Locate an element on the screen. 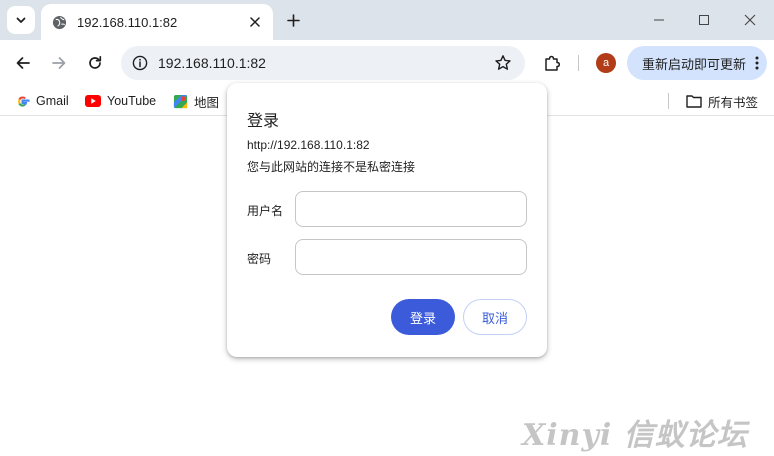 The width and height of the screenshot is (774, 456). reload-button is located at coordinates (95, 63).